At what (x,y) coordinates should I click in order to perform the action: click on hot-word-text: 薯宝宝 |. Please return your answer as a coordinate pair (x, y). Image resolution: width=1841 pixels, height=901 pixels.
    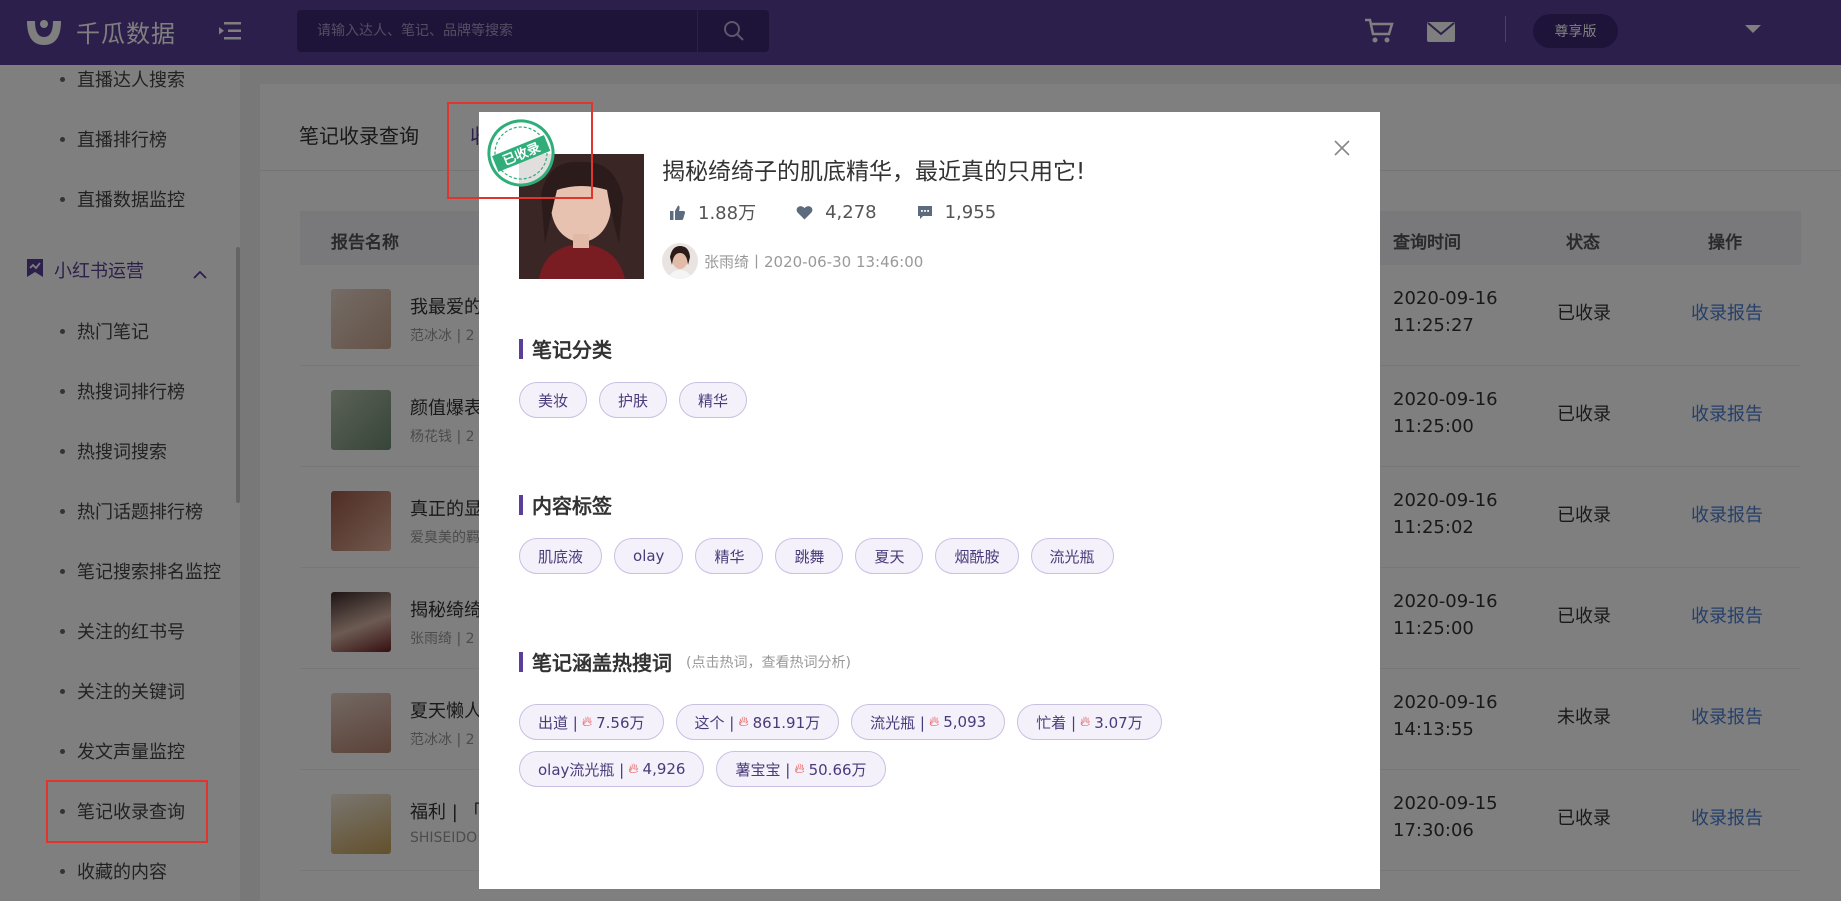
    Looking at the image, I should click on (763, 769).